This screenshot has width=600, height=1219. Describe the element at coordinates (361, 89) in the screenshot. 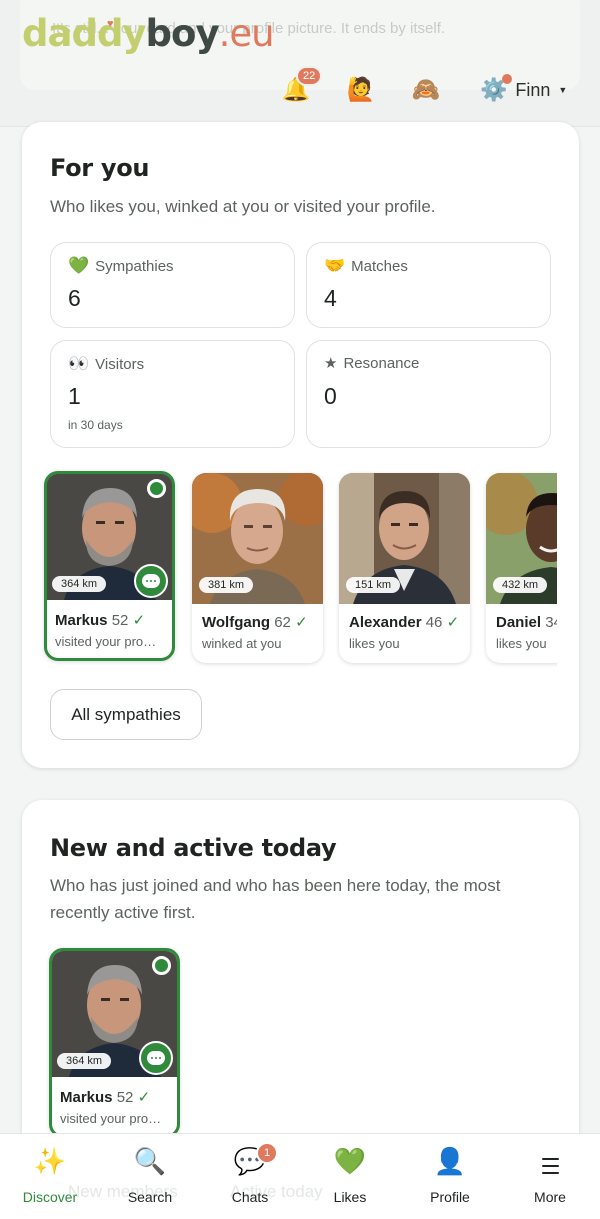

I see `waving-person-icon: 🙋` at that location.